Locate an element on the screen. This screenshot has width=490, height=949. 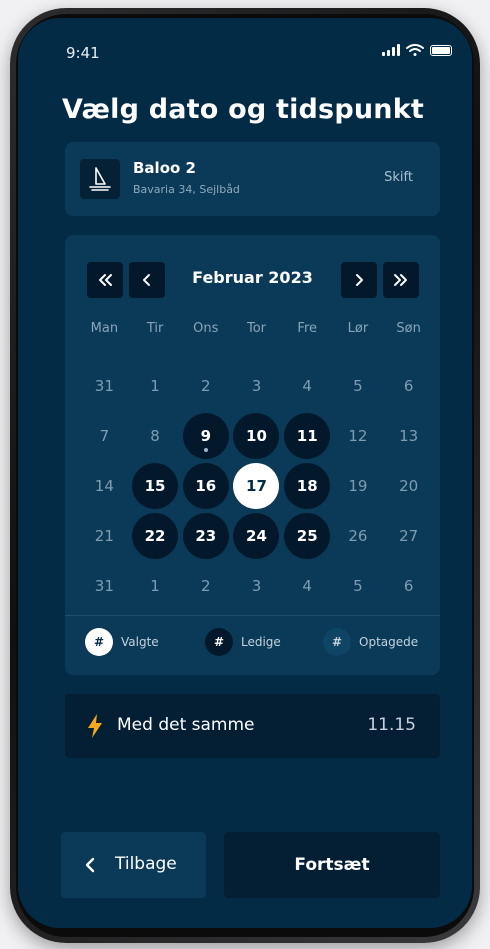
page-title: Vælg dato og tidspunkt is located at coordinates (243, 109).